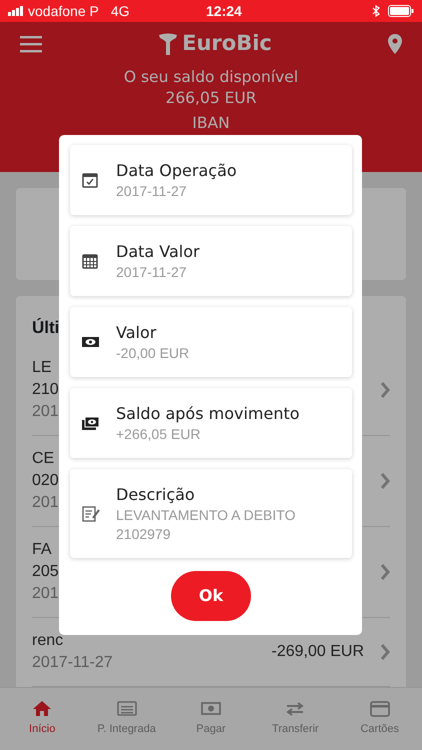  What do you see at coordinates (137, 333) in the screenshot?
I see `detail-label: Valor` at bounding box center [137, 333].